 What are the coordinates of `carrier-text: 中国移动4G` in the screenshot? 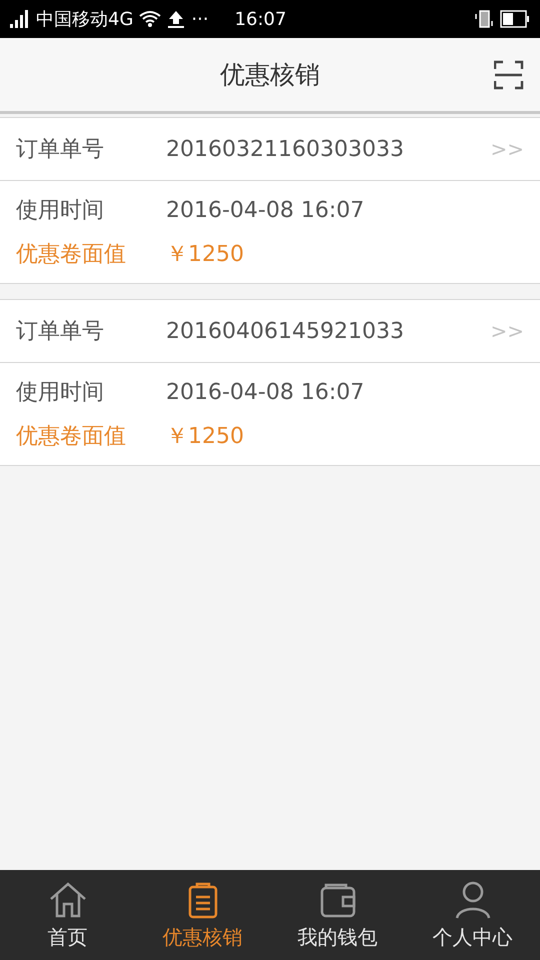 It's located at (85, 19).